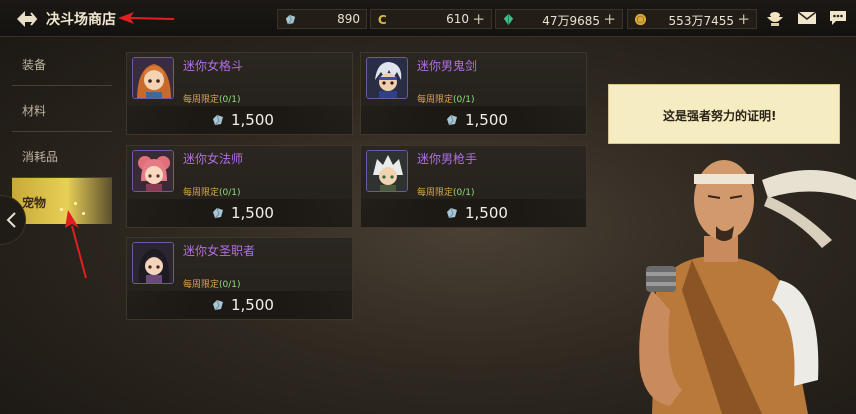 The width and height of the screenshot is (856, 414). What do you see at coordinates (62, 63) in the screenshot?
I see `sidebar-item-equipment: 装备` at bounding box center [62, 63].